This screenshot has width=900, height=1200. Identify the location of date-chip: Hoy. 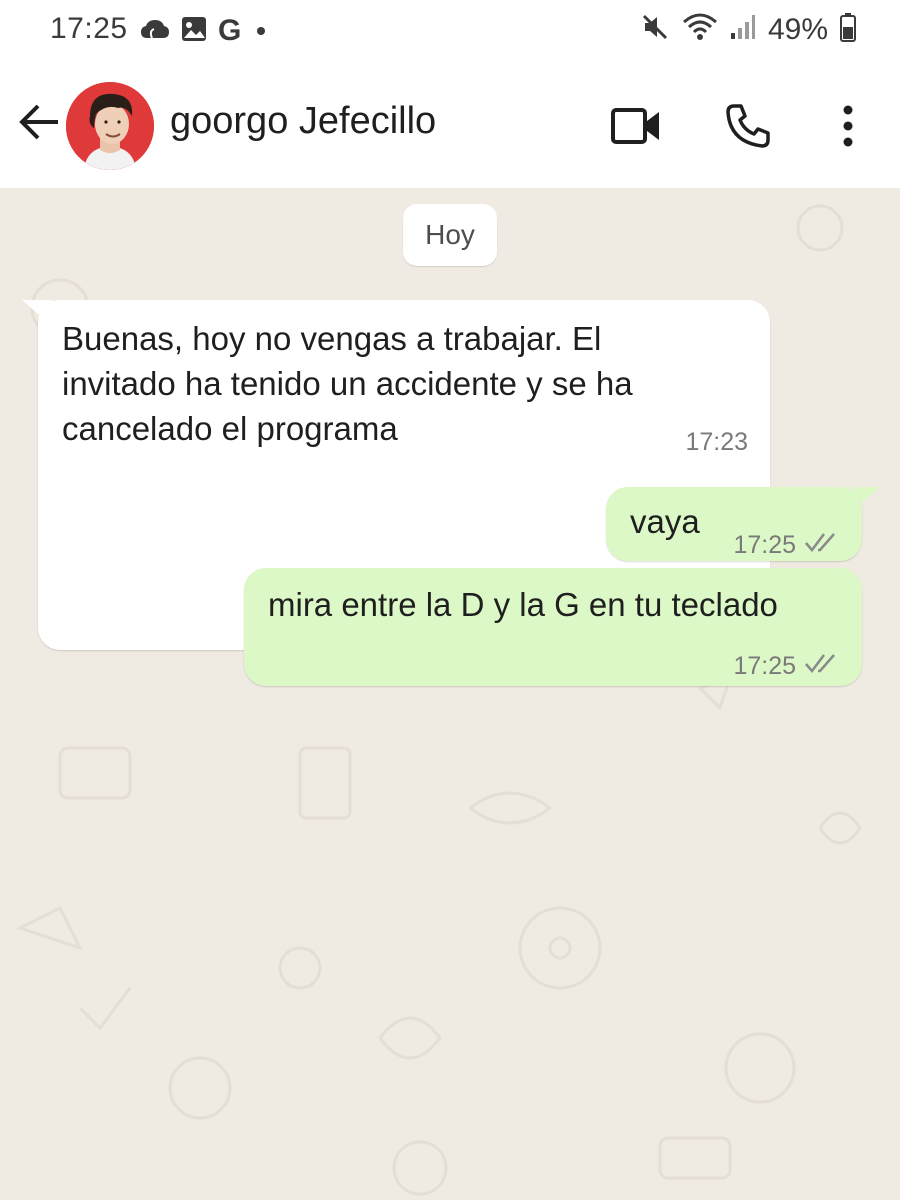
(450, 235).